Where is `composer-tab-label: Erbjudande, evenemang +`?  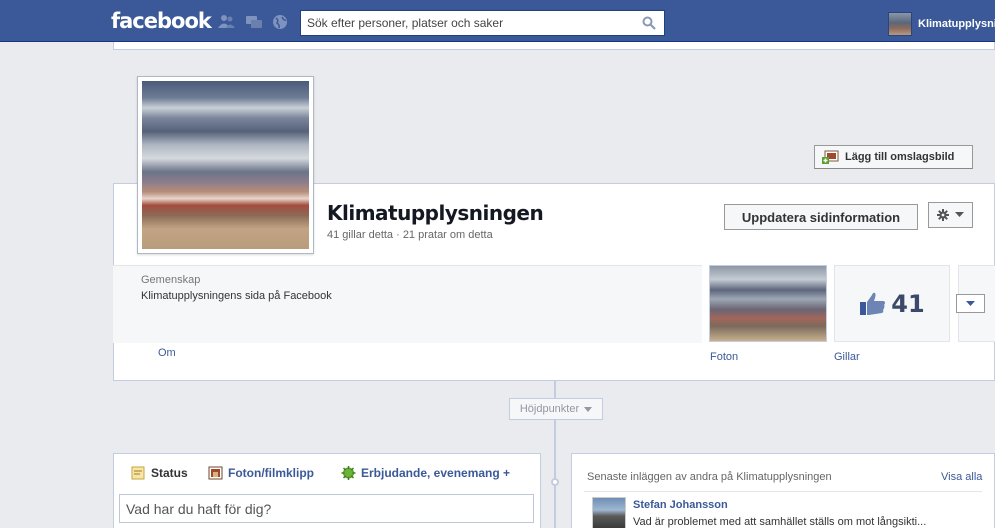
composer-tab-label: Erbjudande, evenemang + is located at coordinates (436, 473).